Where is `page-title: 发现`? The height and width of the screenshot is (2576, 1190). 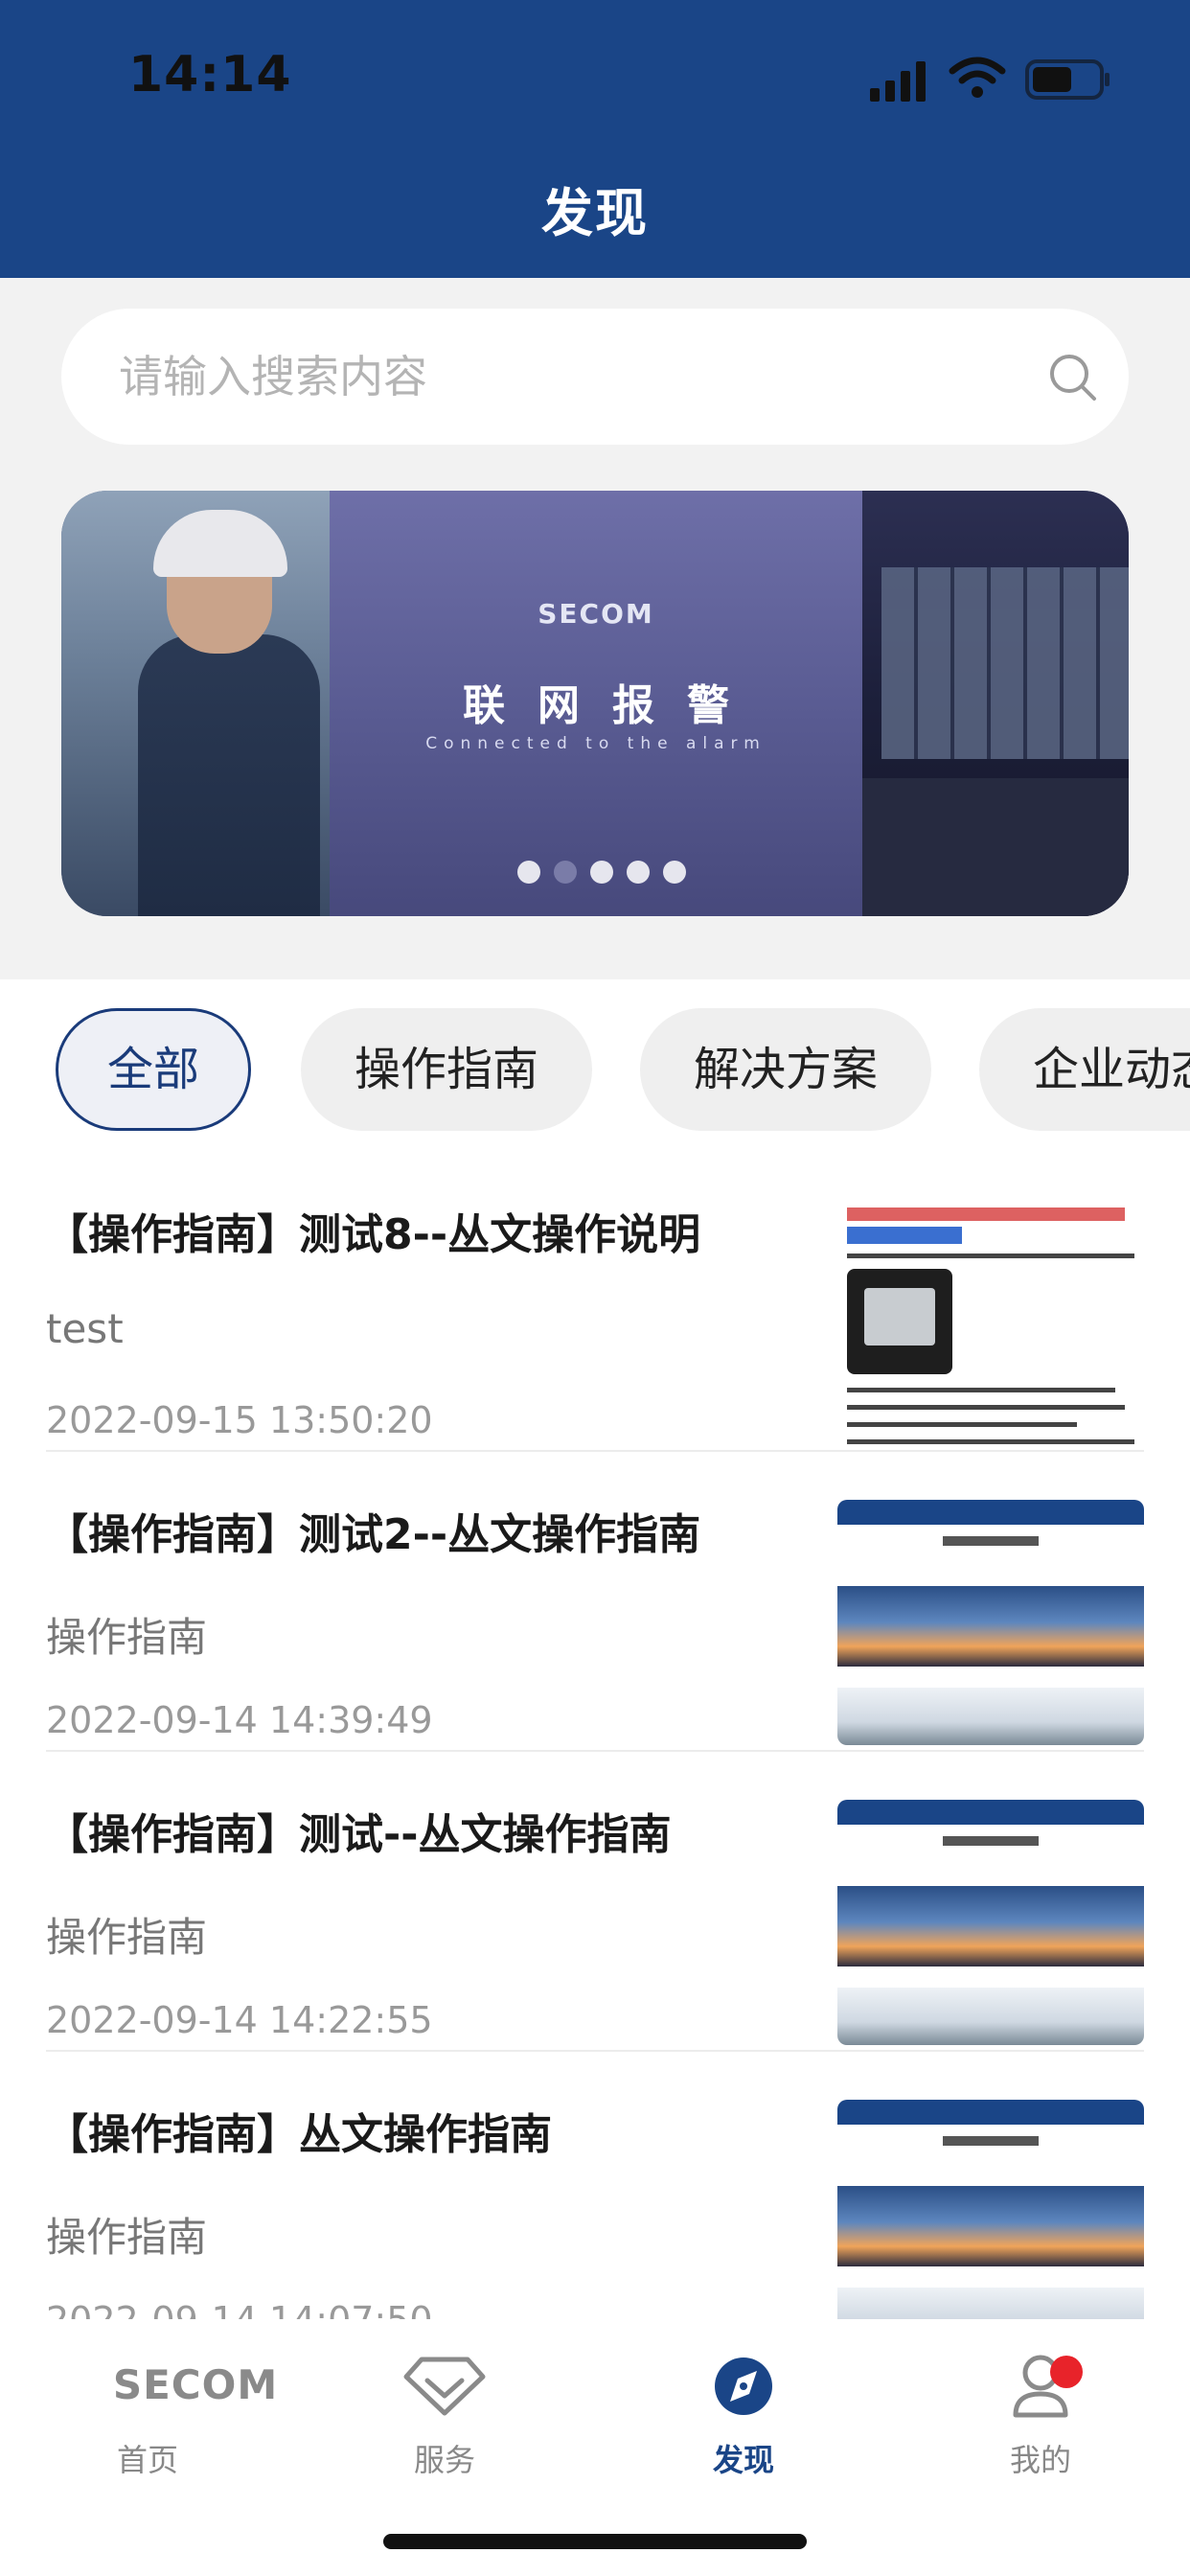 page-title: 发现 is located at coordinates (595, 213).